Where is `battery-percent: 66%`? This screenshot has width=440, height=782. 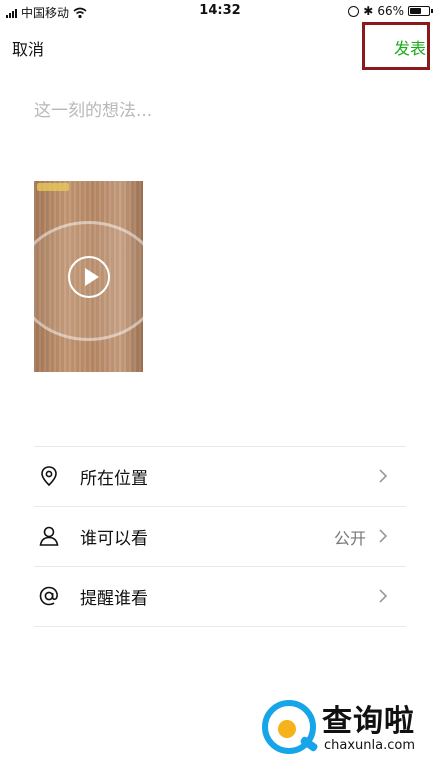
battery-percent: 66% is located at coordinates (390, 11).